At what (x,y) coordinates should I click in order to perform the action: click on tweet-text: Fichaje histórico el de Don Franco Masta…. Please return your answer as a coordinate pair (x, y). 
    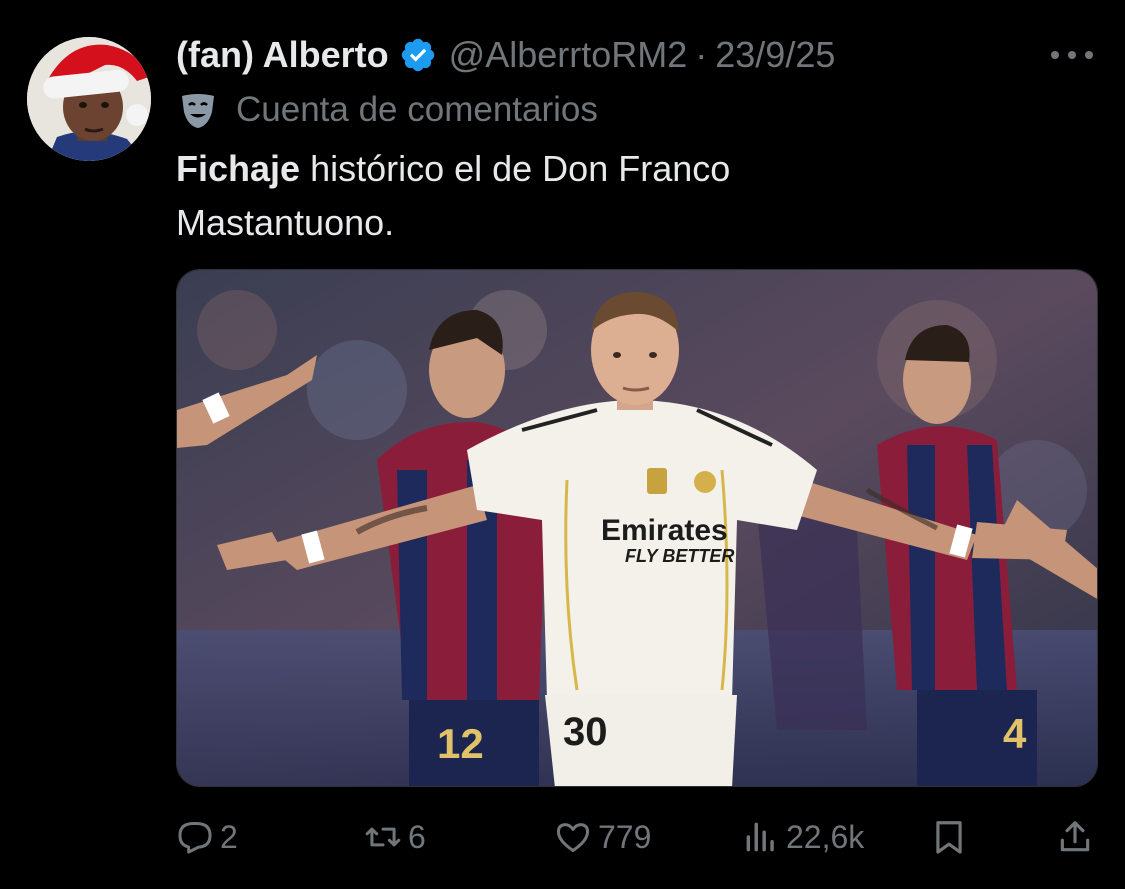
    Looking at the image, I should click on (626, 196).